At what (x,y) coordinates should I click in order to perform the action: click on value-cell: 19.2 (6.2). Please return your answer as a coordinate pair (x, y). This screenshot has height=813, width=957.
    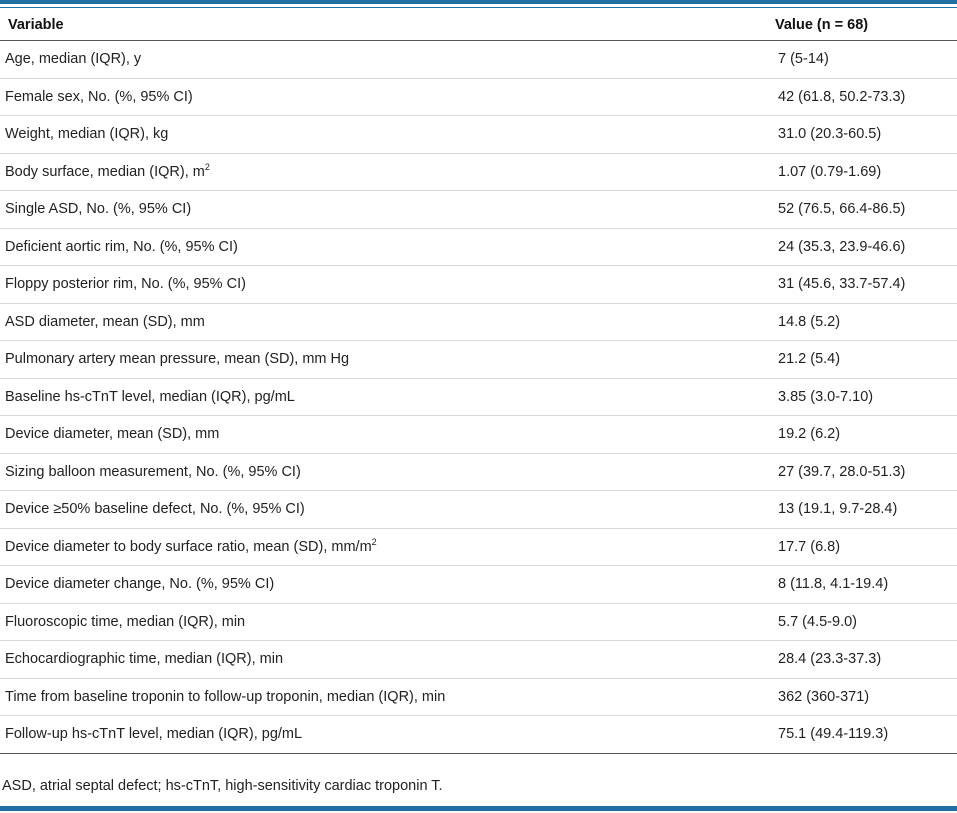
    Looking at the image, I should click on (861, 434).